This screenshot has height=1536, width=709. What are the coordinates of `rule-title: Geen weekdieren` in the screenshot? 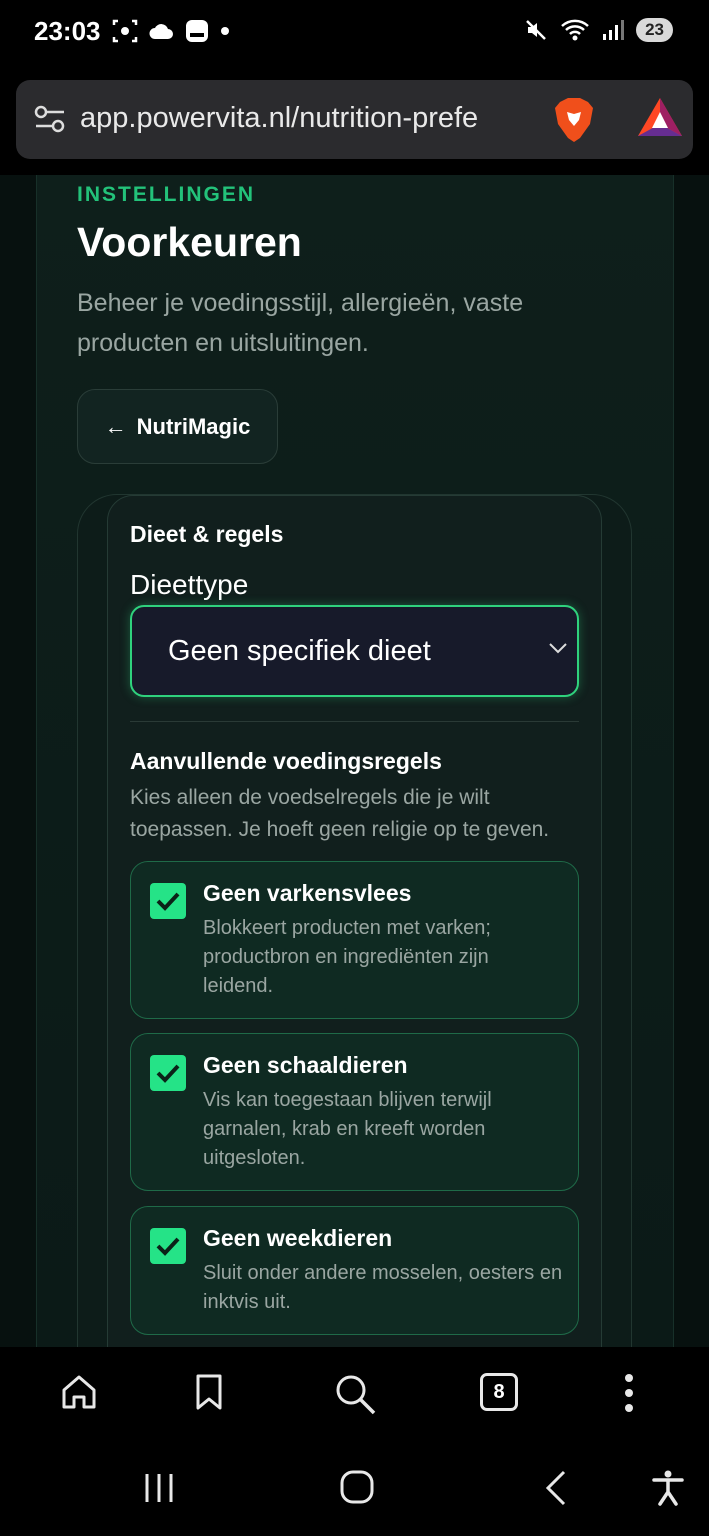 It's located at (298, 1238).